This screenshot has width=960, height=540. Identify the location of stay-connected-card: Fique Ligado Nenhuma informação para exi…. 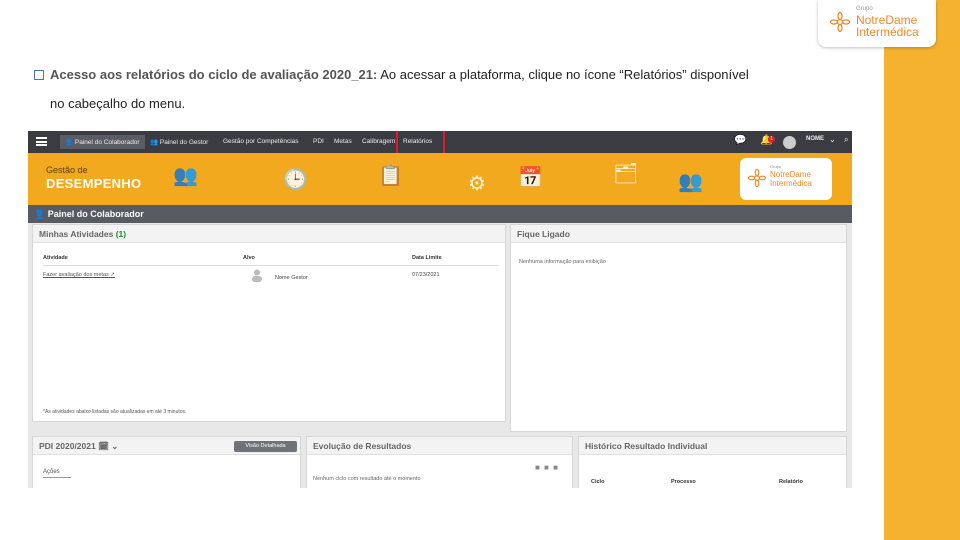
(678, 328).